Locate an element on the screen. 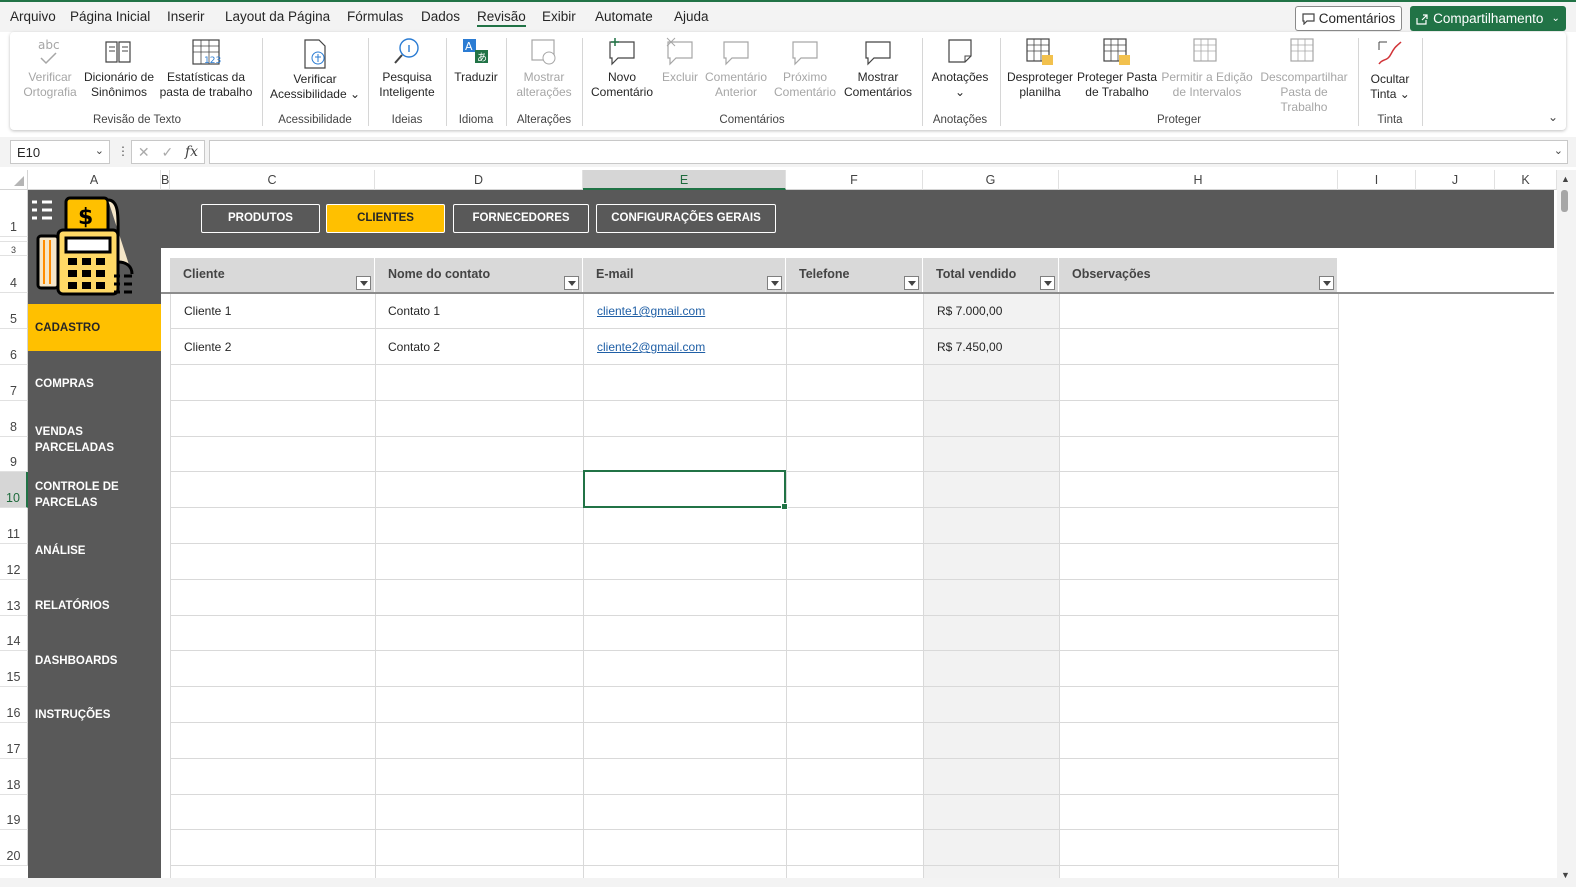 This screenshot has height=887, width=1576. notes-button: Anotações ⌄ is located at coordinates (960, 68).